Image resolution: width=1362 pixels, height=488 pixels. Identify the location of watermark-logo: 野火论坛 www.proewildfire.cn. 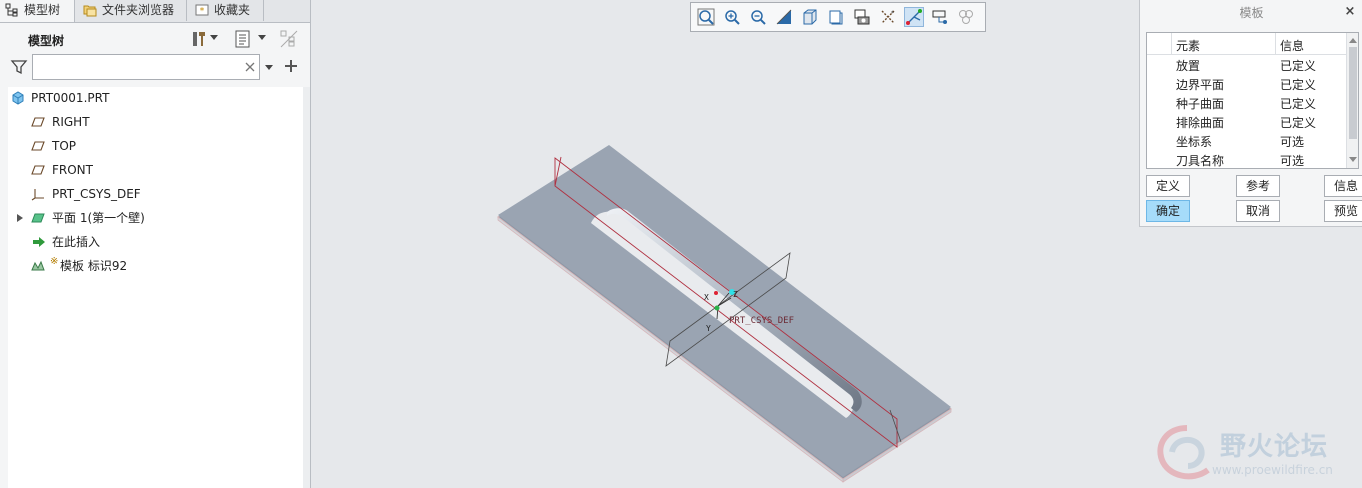
(1257, 453).